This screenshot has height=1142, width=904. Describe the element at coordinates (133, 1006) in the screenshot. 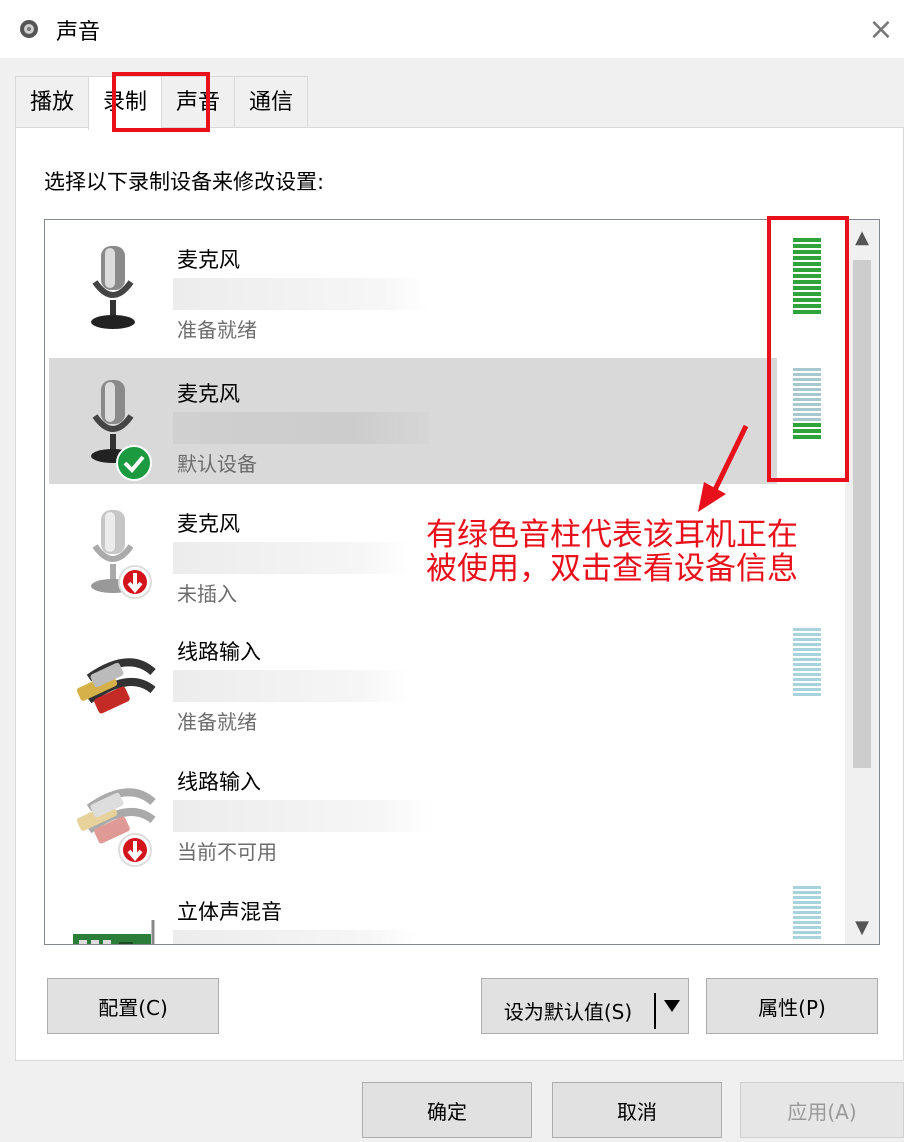

I see `configure-button: 配置(C)` at that location.